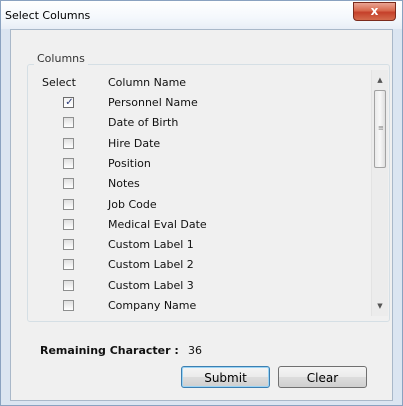 The width and height of the screenshot is (403, 406). Describe the element at coordinates (201, 124) in the screenshot. I see `column-row: Date of Birth` at that location.